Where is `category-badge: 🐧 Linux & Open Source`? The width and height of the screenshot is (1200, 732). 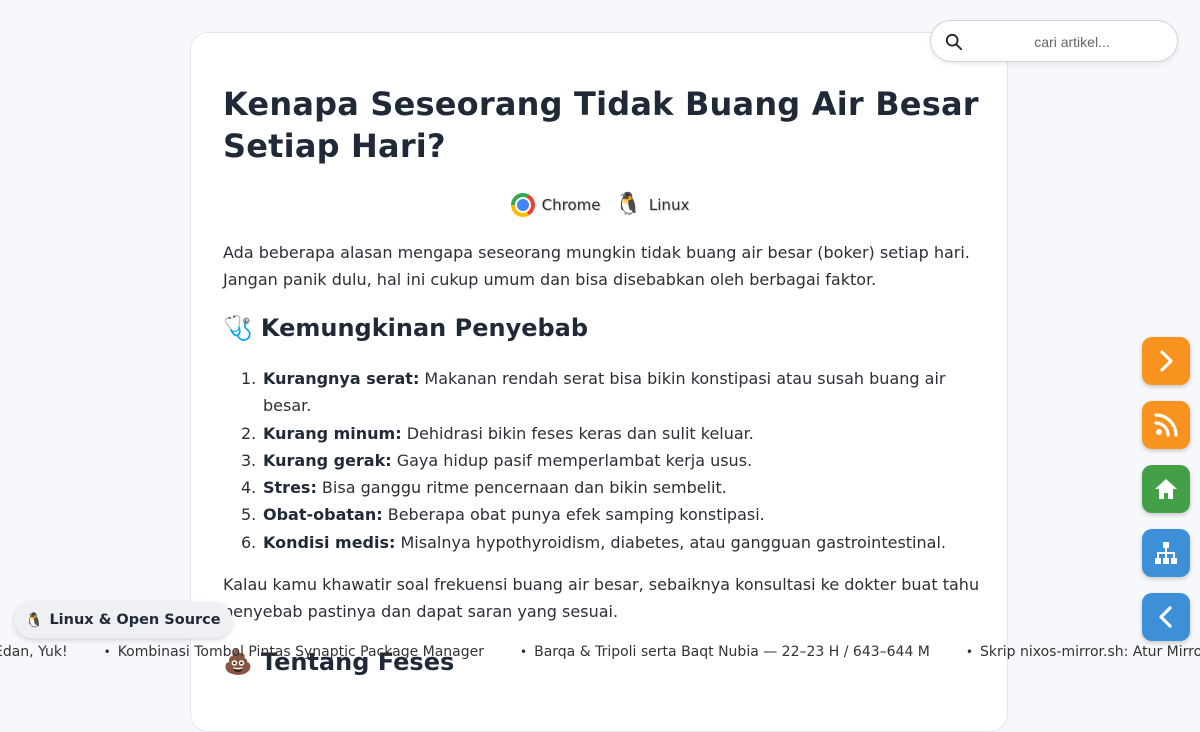
category-badge: 🐧 Linux & Open Source is located at coordinates (123, 620).